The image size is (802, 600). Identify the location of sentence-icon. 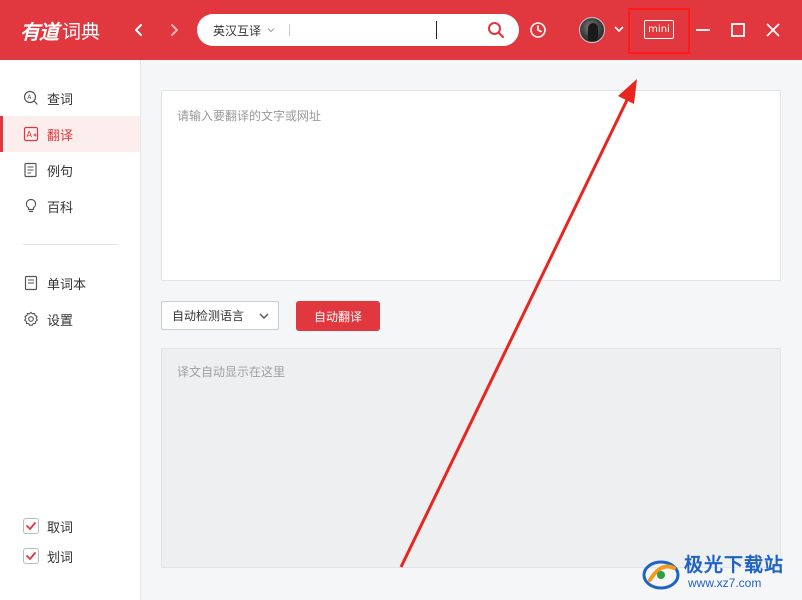
(31, 170).